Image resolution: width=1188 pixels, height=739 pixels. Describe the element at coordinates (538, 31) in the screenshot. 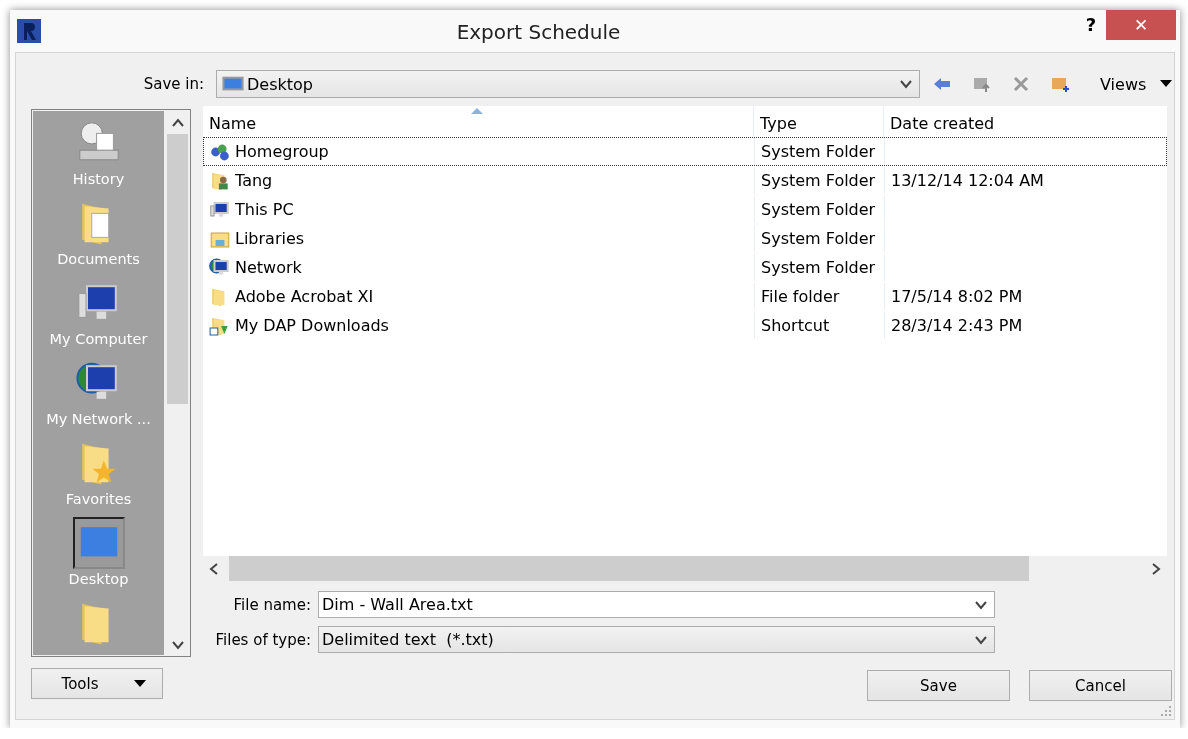

I see `window-title: Export Schedule` at that location.